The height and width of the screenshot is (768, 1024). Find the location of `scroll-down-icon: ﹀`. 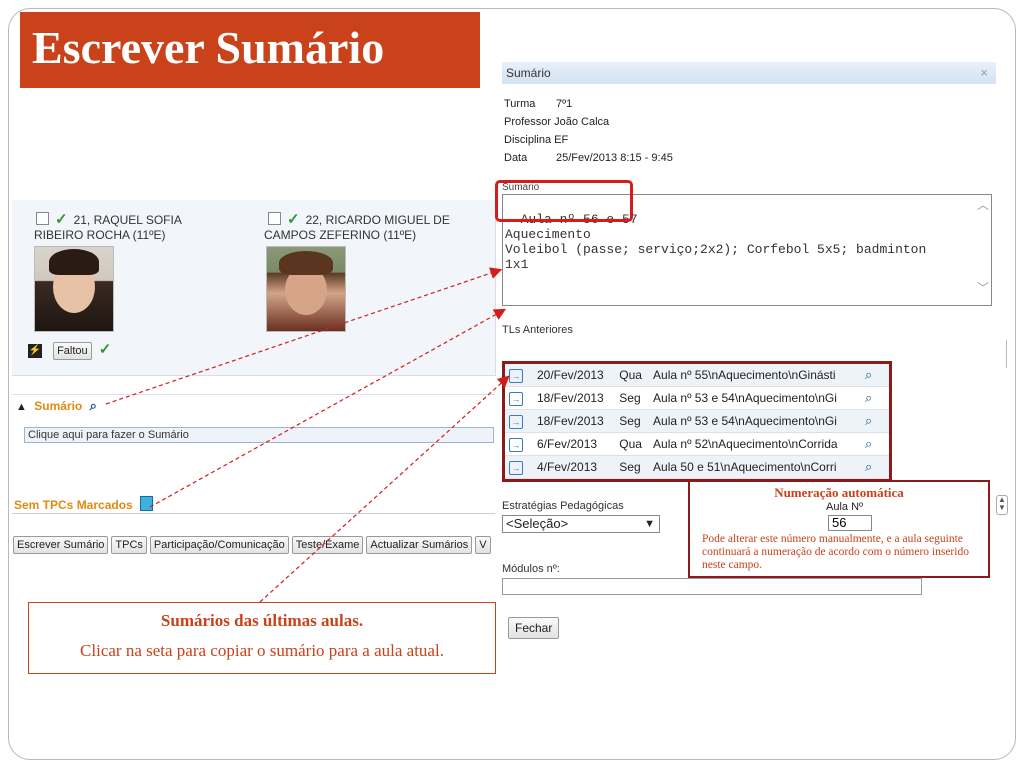

scroll-down-icon: ﹀ is located at coordinates (983, 289).